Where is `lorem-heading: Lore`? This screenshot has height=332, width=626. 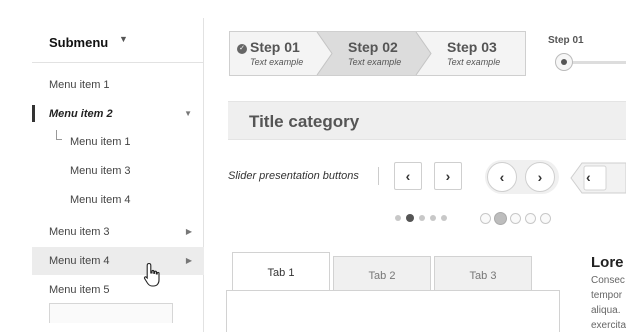 lorem-heading: Lore is located at coordinates (607, 262).